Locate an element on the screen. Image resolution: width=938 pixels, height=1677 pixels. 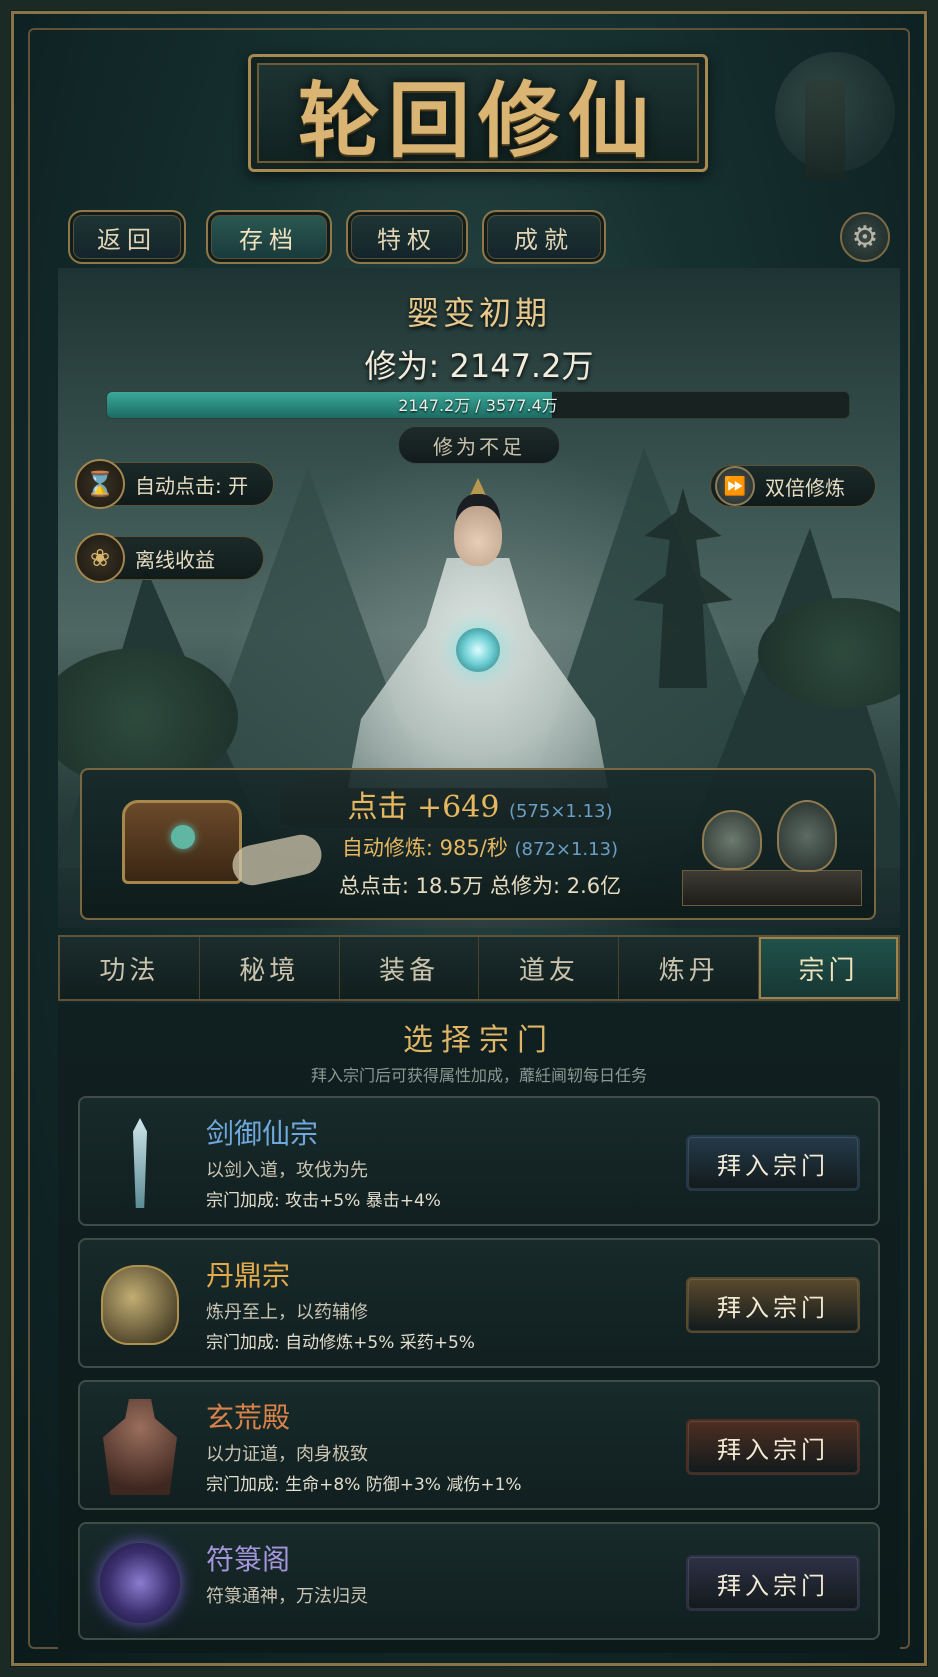
auto-click-label: 自动点击: 开 is located at coordinates (192, 485).